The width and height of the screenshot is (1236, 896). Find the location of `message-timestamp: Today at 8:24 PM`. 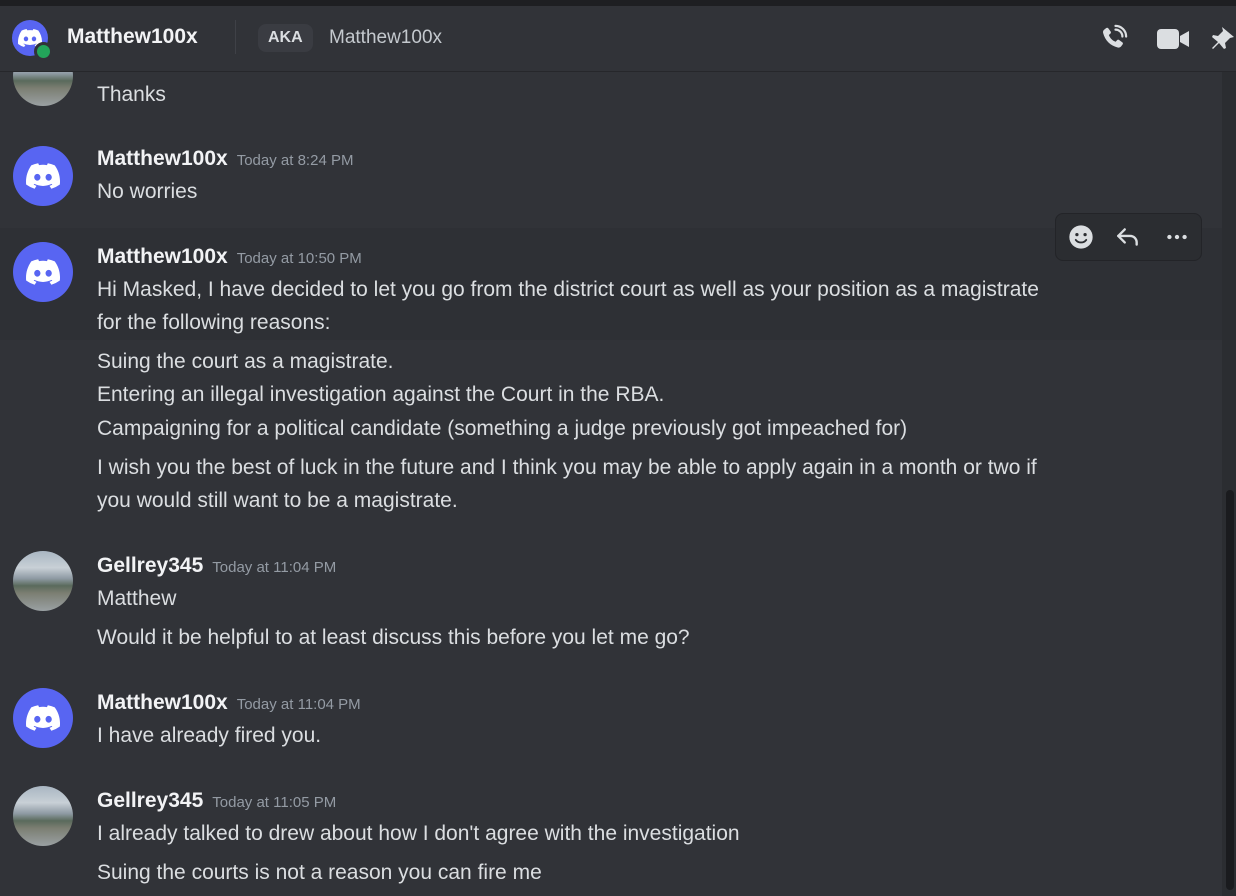

message-timestamp: Today at 8:24 PM is located at coordinates (295, 160).